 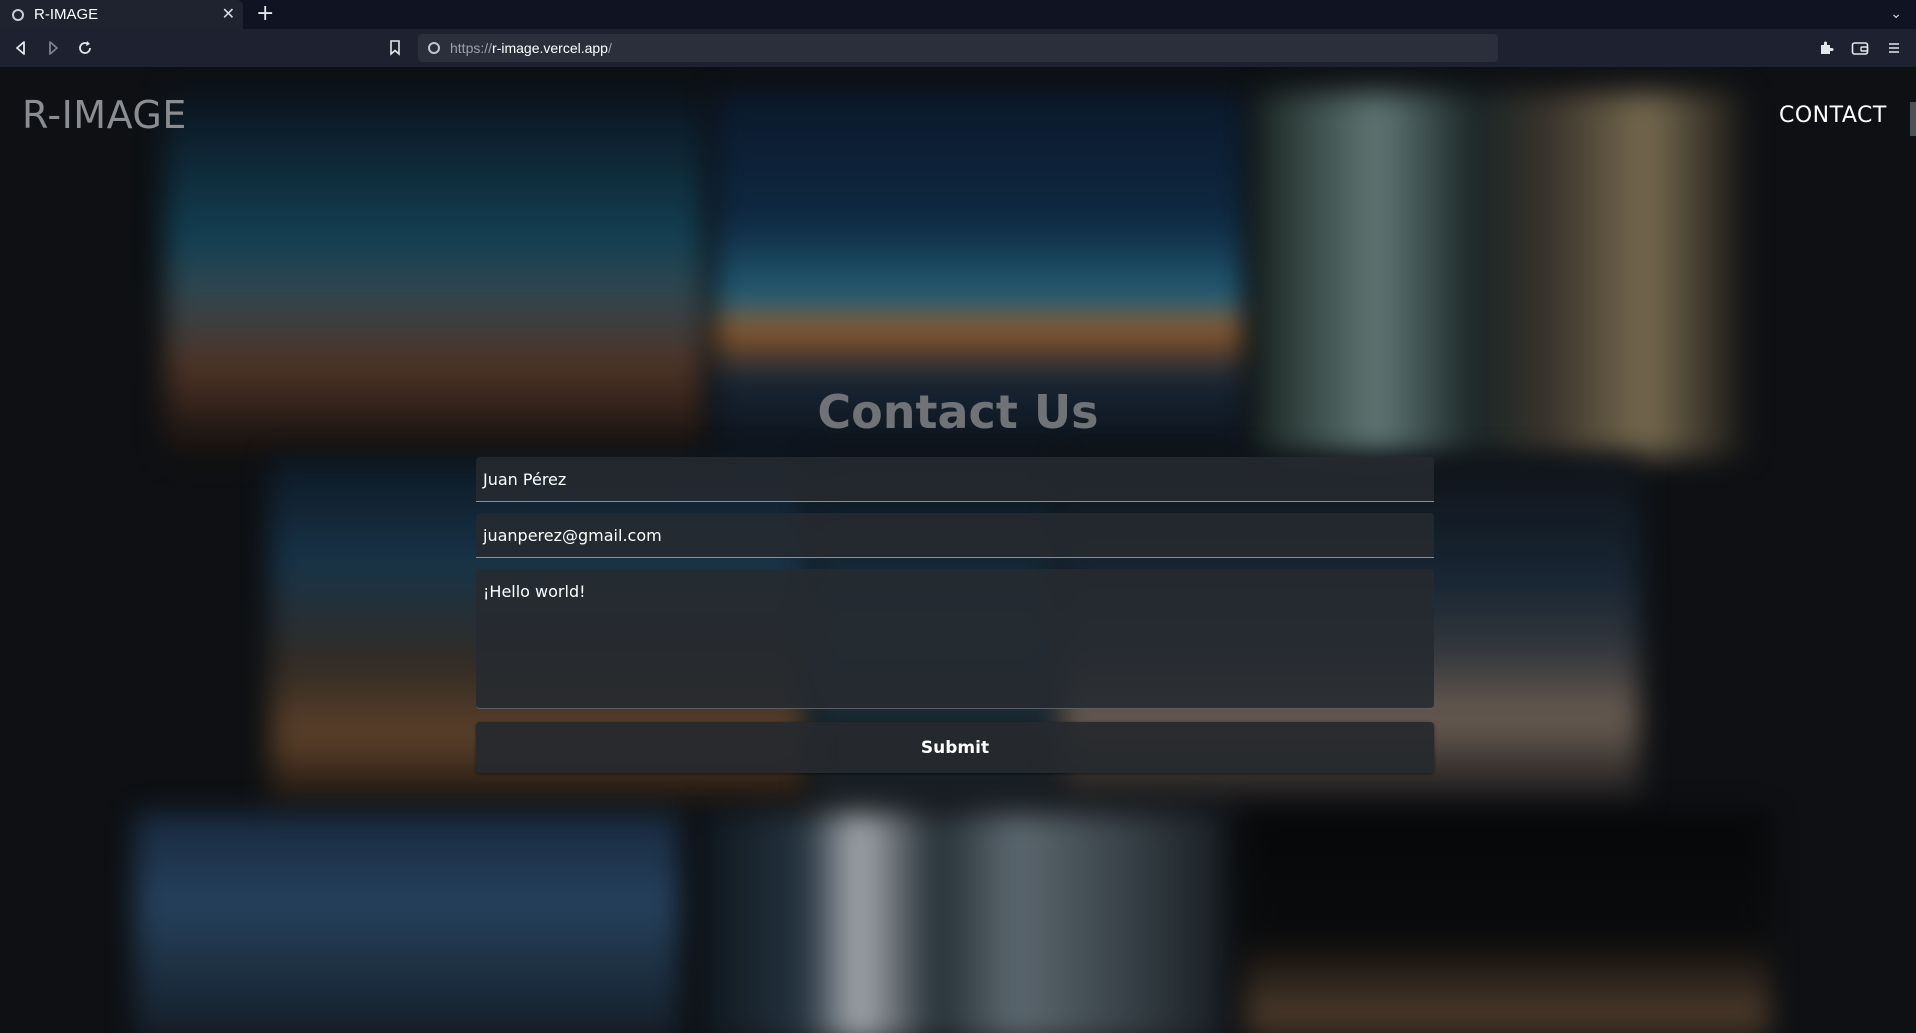 I want to click on url-scheme: https://, so click(x=471, y=48).